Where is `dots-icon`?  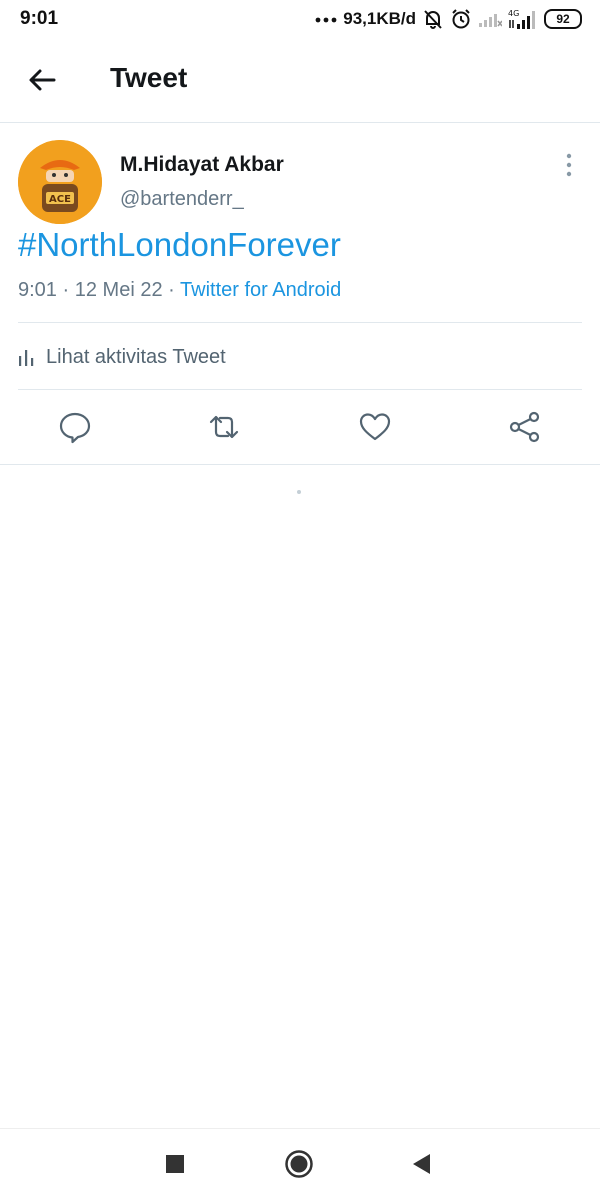
dots-icon is located at coordinates (326, 20).